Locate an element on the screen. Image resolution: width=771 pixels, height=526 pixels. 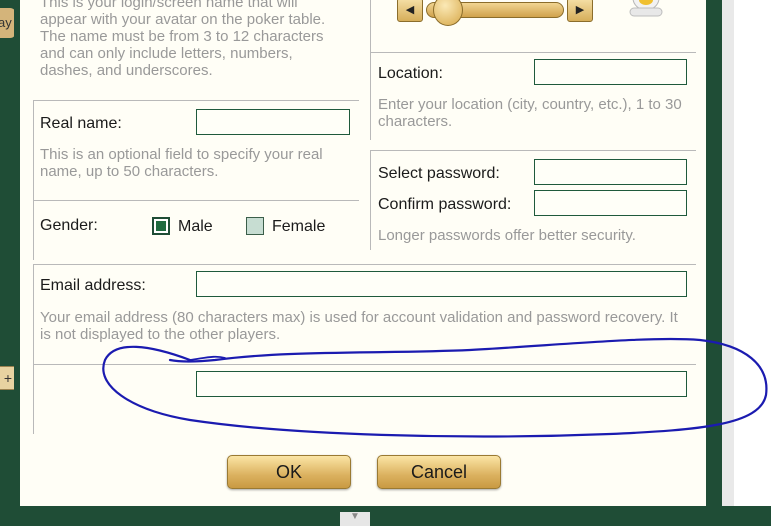
column-divider-mid is located at coordinates (370, 200).